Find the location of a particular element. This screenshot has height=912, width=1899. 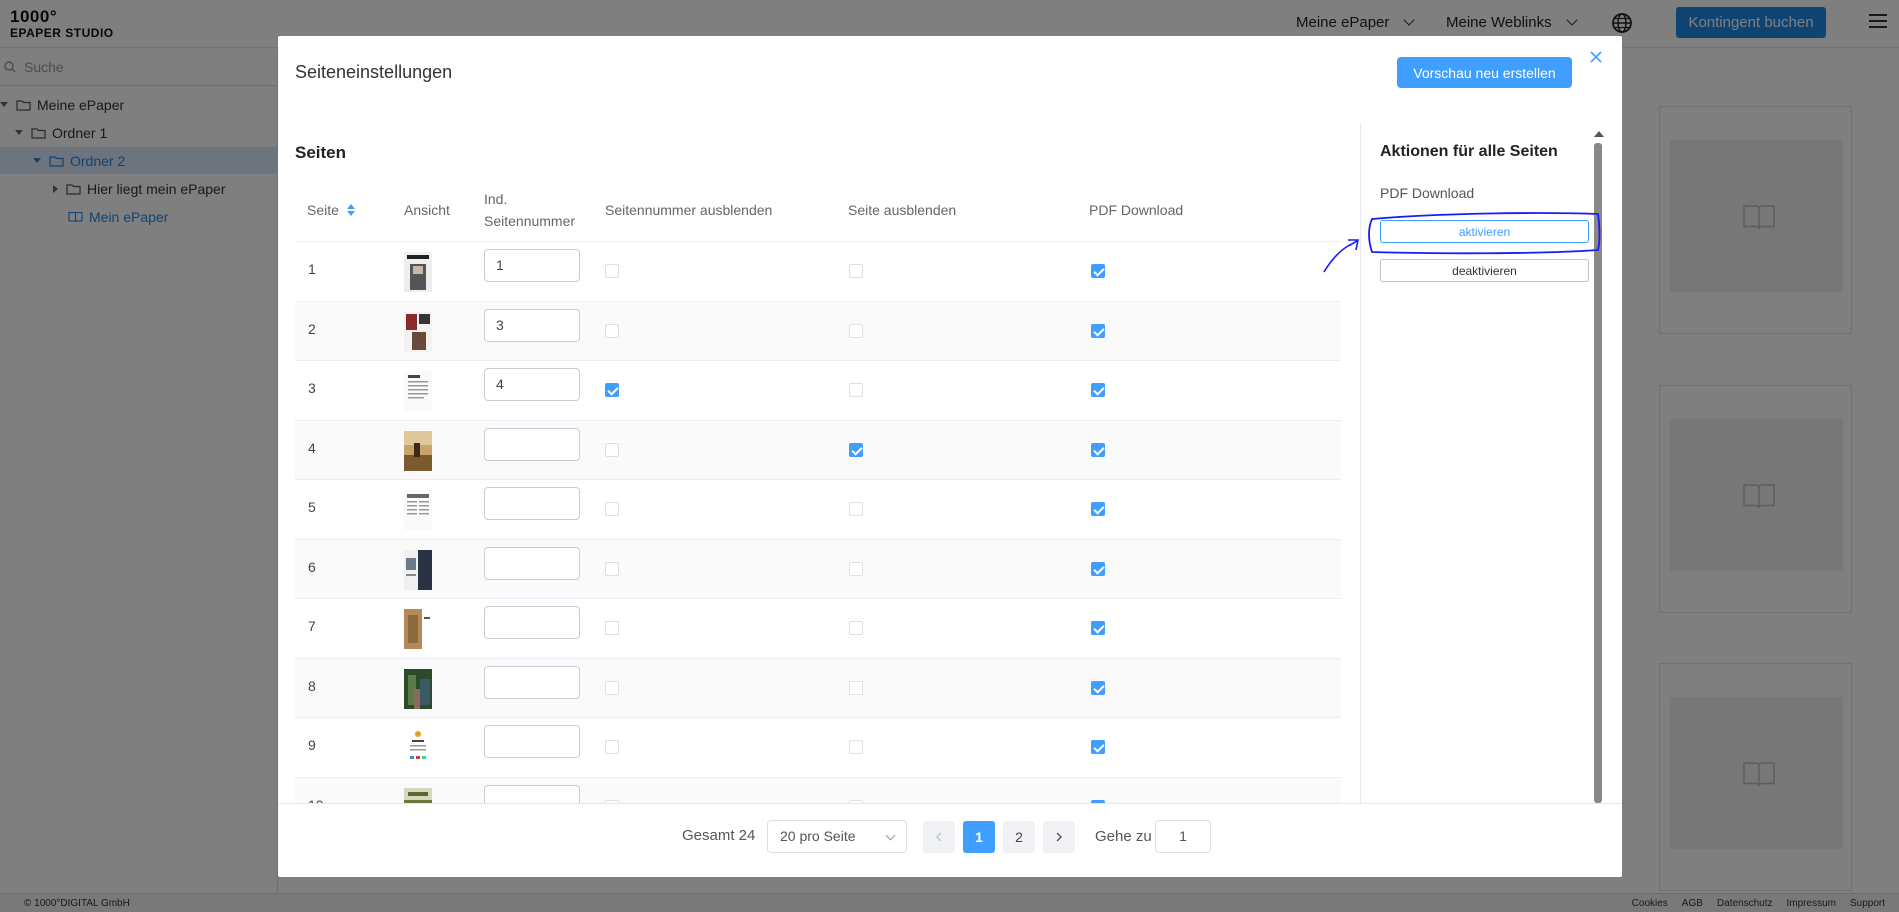

page-number: 5 is located at coordinates (312, 507).